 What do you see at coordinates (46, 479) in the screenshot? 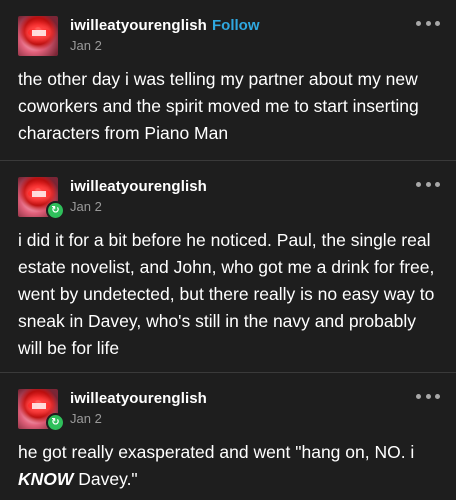
I see `emphasized-text: KNOW` at bounding box center [46, 479].